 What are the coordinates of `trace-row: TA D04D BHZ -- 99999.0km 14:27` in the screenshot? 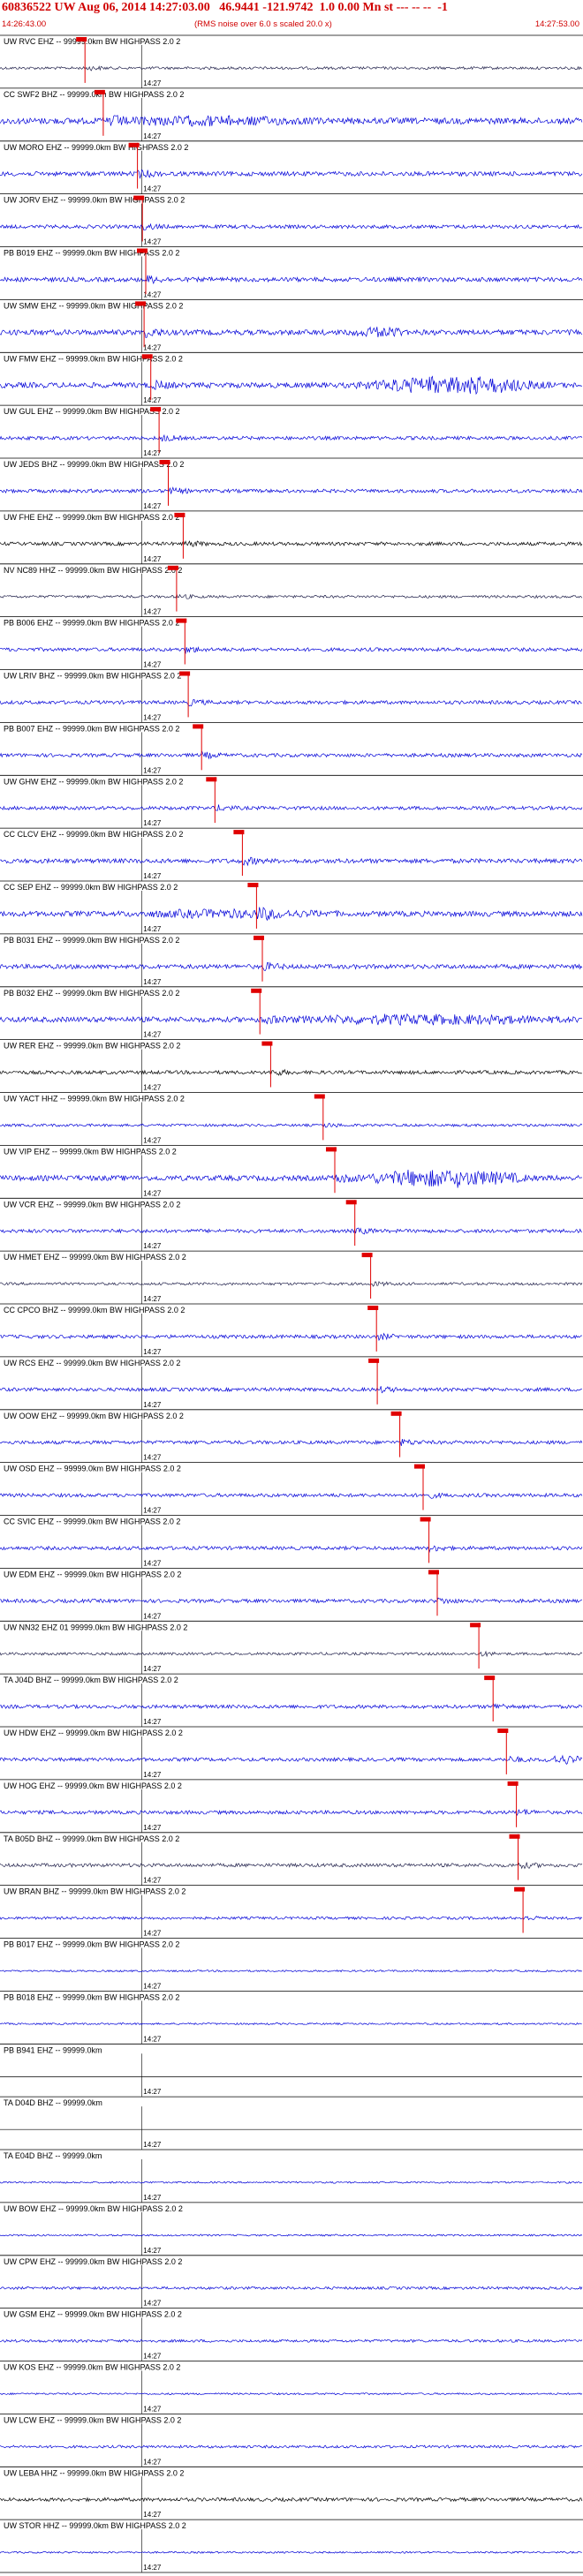 It's located at (291, 2123).